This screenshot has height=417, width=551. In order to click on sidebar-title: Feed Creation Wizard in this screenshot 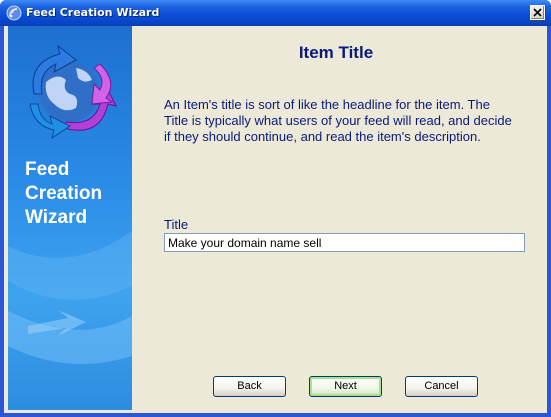, I will do `click(63, 194)`.